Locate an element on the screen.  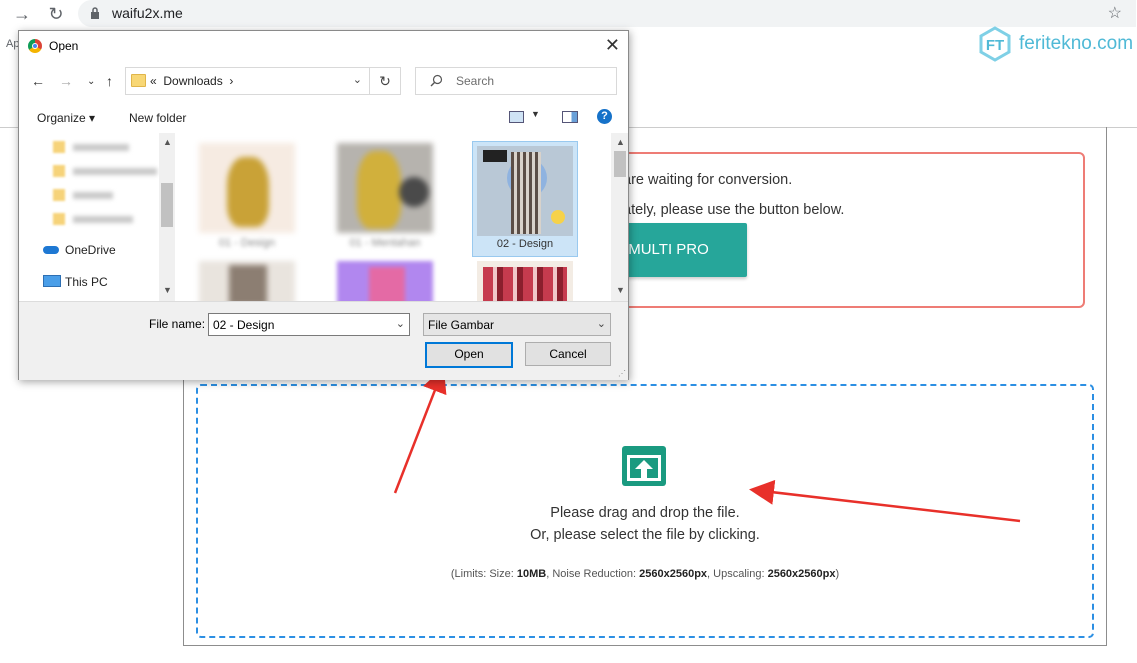
this-pc-icon is located at coordinates (52, 281).